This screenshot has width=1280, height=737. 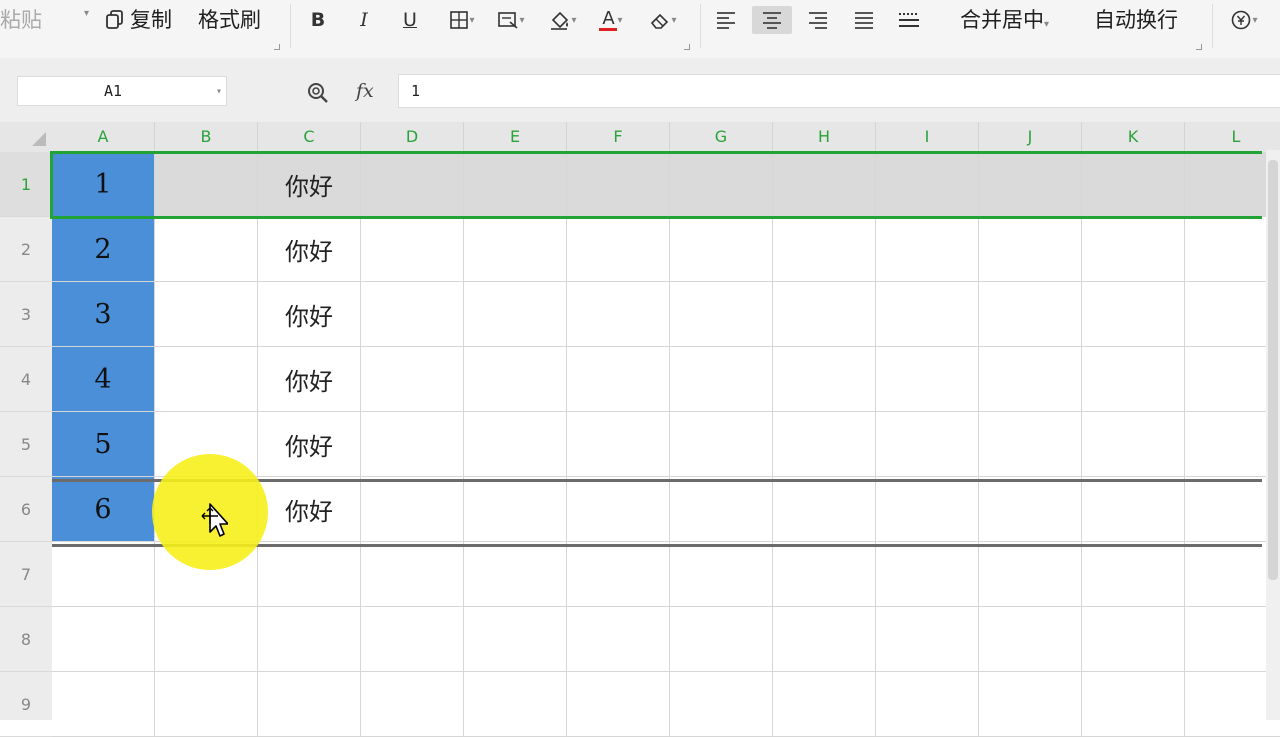 I want to click on formula-input: 1, so click(x=839, y=91).